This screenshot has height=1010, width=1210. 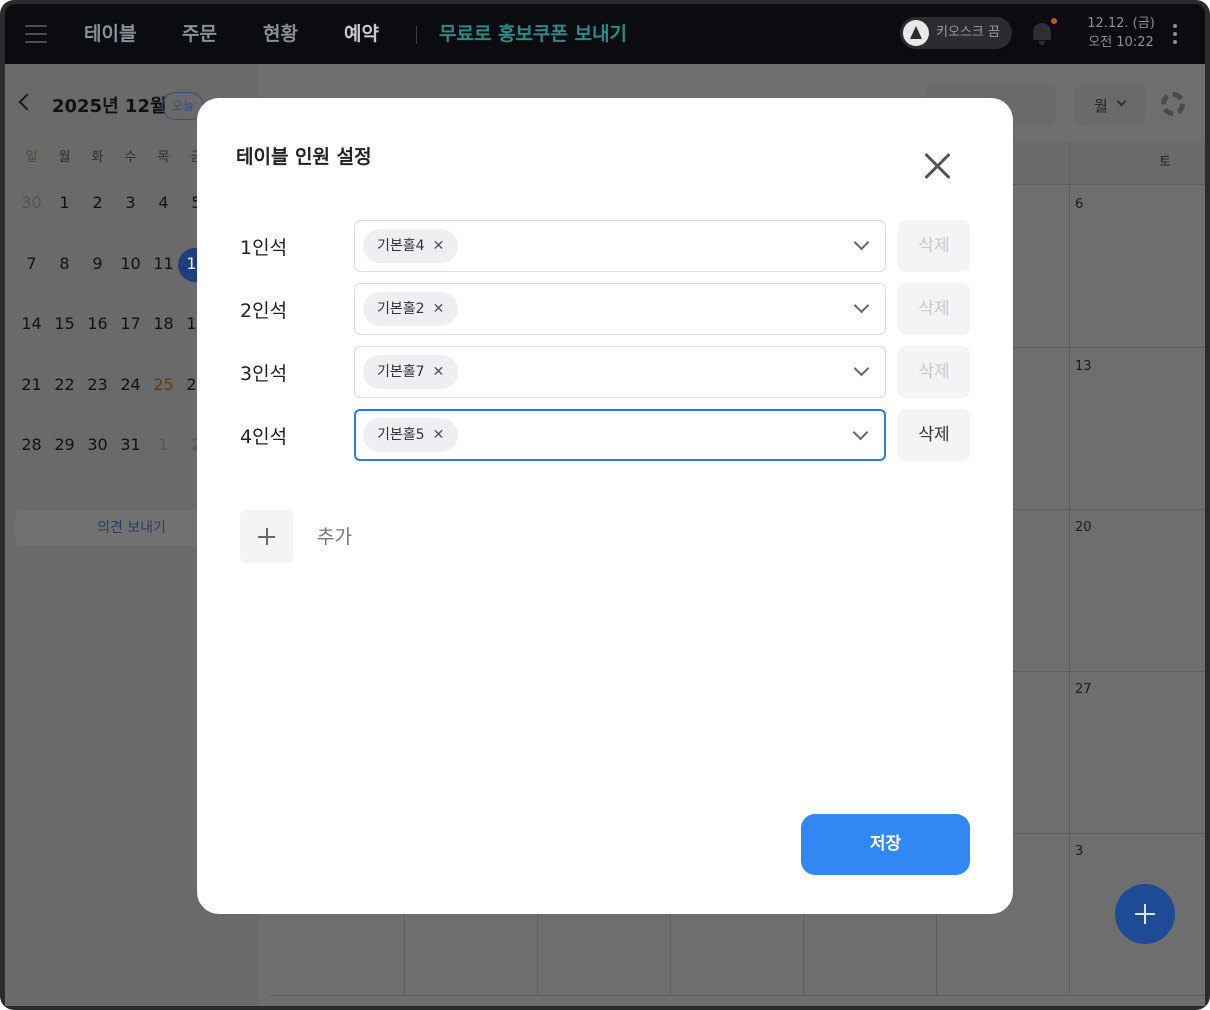 I want to click on calendar-day: 3, so click(x=130, y=202).